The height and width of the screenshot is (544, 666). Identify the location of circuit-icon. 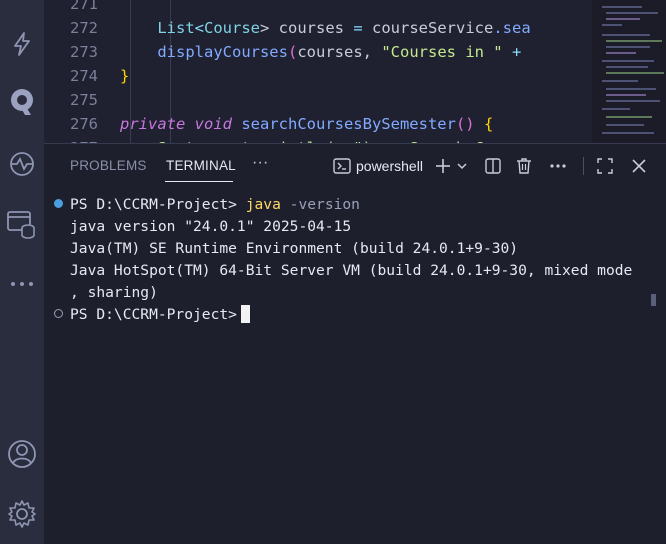
(22, 164).